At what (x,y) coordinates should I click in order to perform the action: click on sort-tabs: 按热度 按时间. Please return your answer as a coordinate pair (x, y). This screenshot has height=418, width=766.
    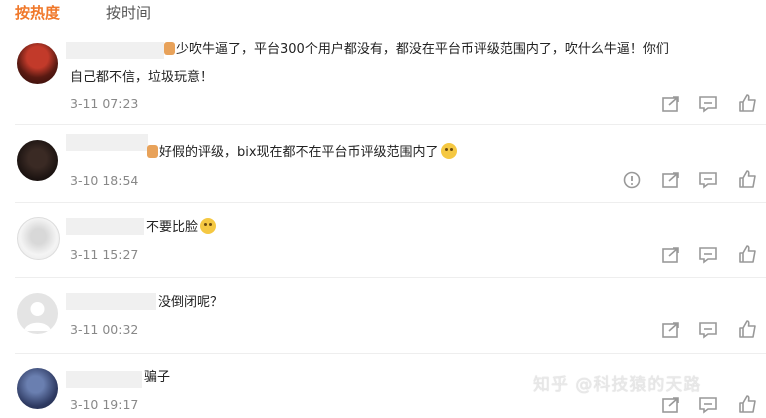
    Looking at the image, I should click on (383, 13).